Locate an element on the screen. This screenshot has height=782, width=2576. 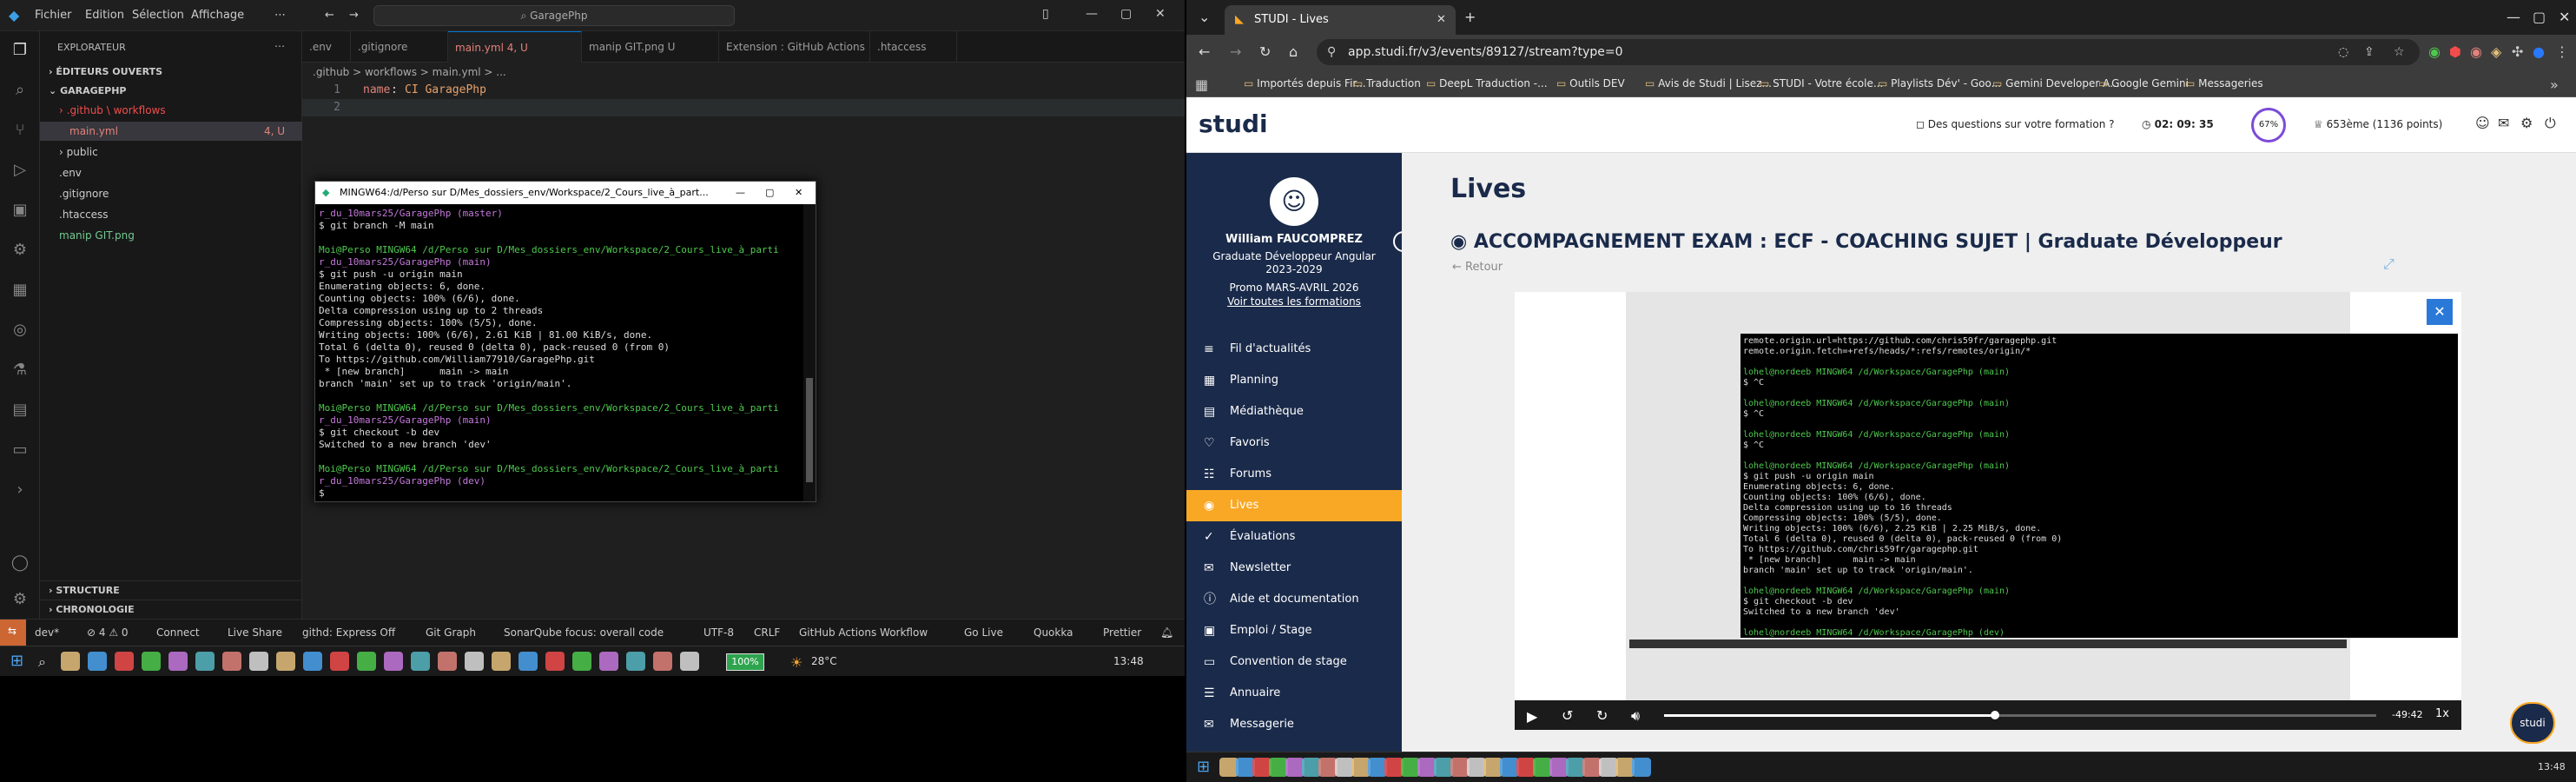
menu-edition: Edition is located at coordinates (104, 15).